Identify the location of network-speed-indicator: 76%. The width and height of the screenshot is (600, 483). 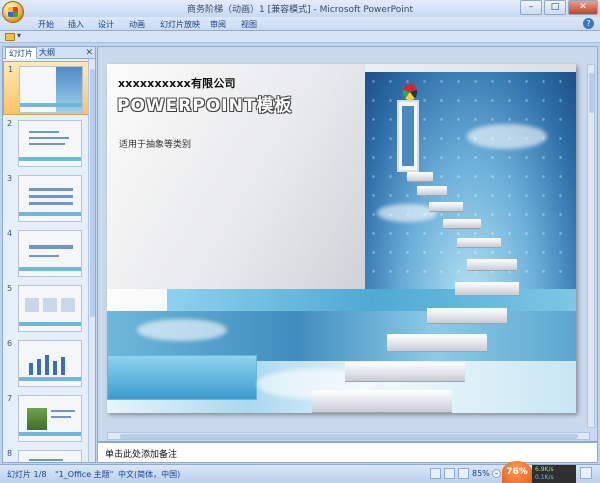
(517, 472).